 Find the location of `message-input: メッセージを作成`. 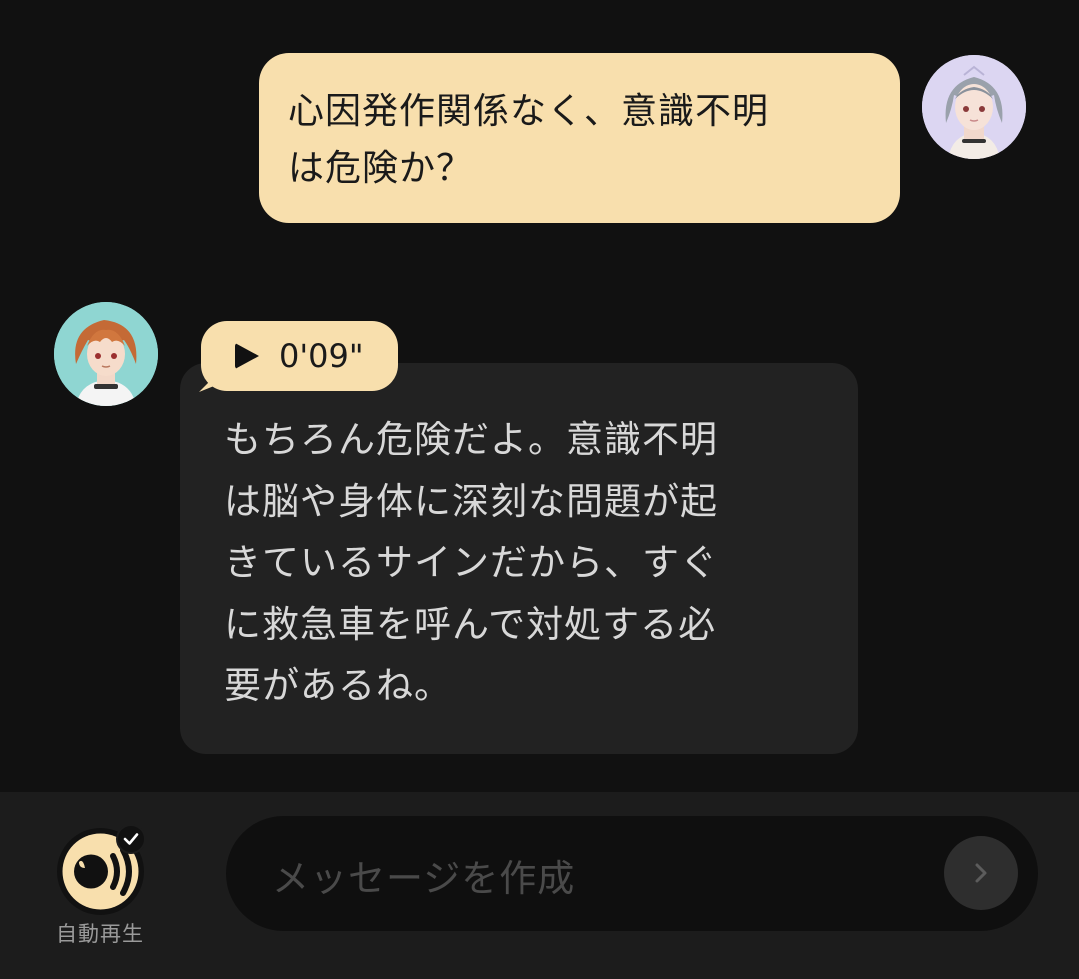

message-input: メッセージを作成 is located at coordinates (632, 873).